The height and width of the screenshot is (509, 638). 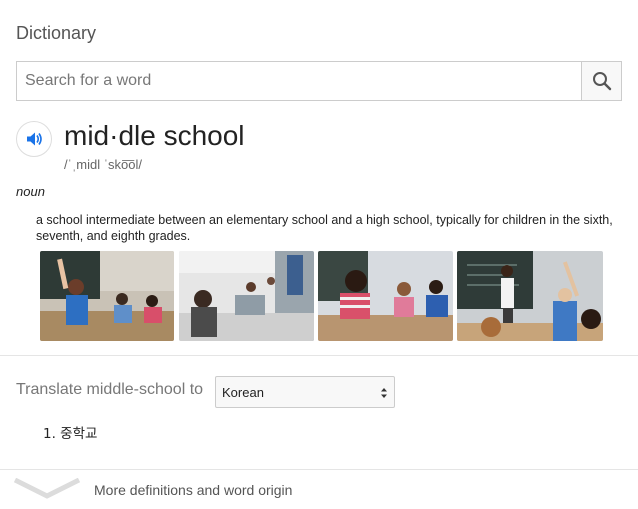 I want to click on chevron-down-icon, so click(x=47, y=488).